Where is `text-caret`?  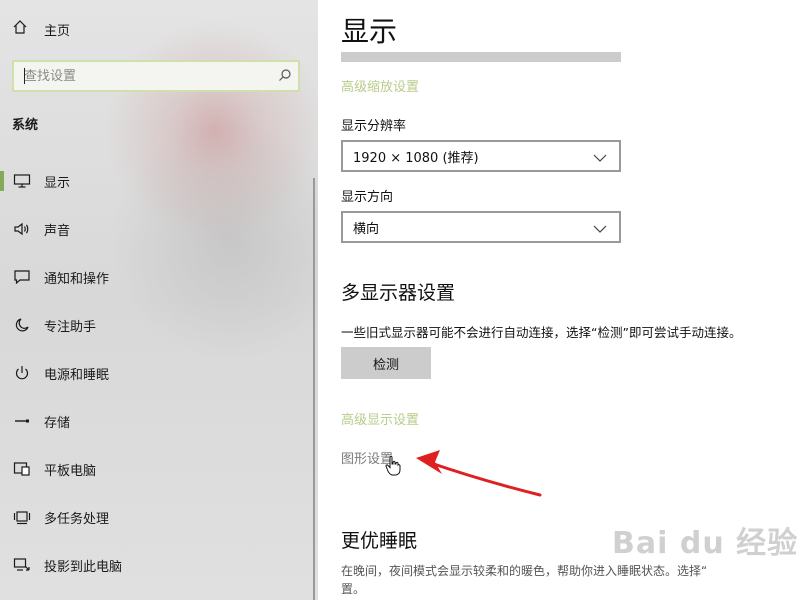
text-caret is located at coordinates (24, 76).